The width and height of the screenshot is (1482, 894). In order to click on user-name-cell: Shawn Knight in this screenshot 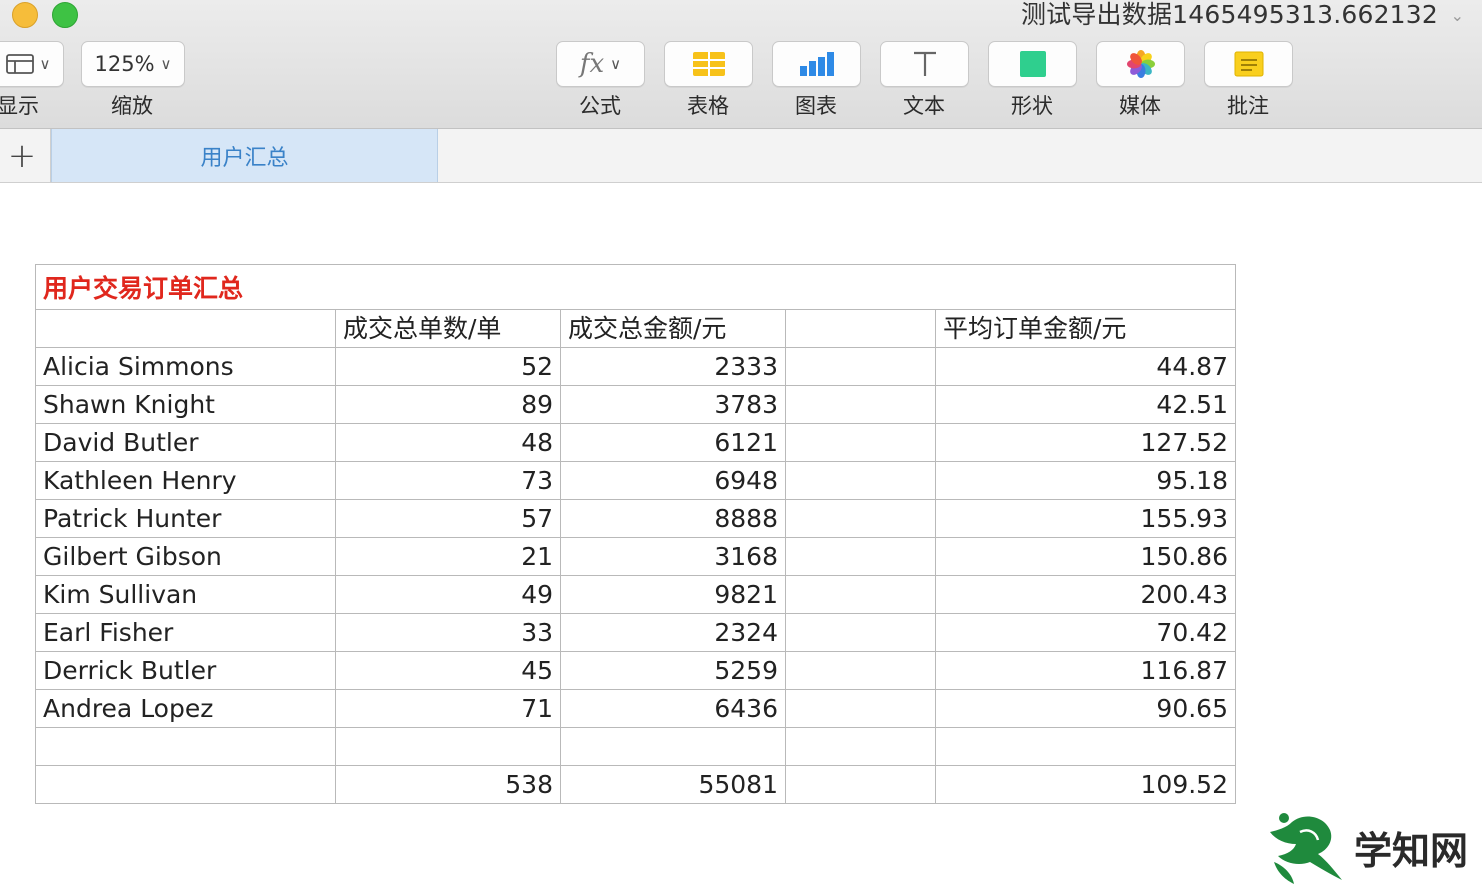, I will do `click(185, 404)`.